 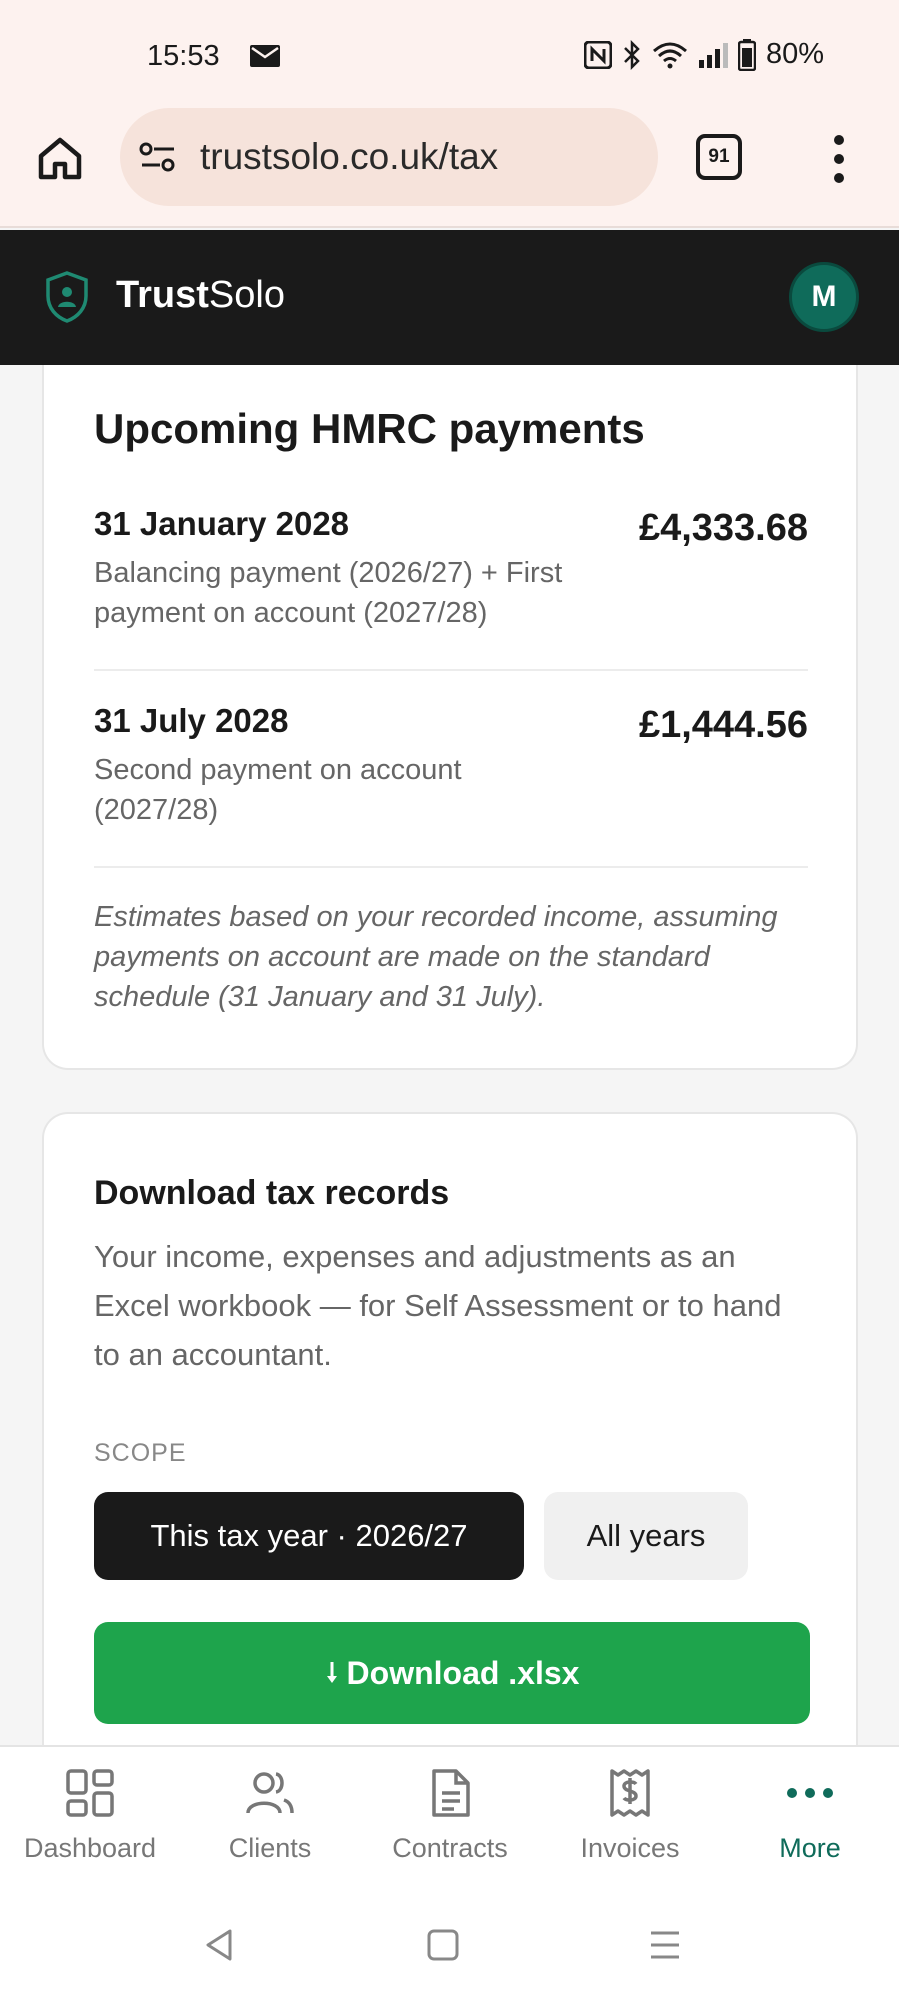 What do you see at coordinates (839, 159) in the screenshot?
I see `more-vert-icon` at bounding box center [839, 159].